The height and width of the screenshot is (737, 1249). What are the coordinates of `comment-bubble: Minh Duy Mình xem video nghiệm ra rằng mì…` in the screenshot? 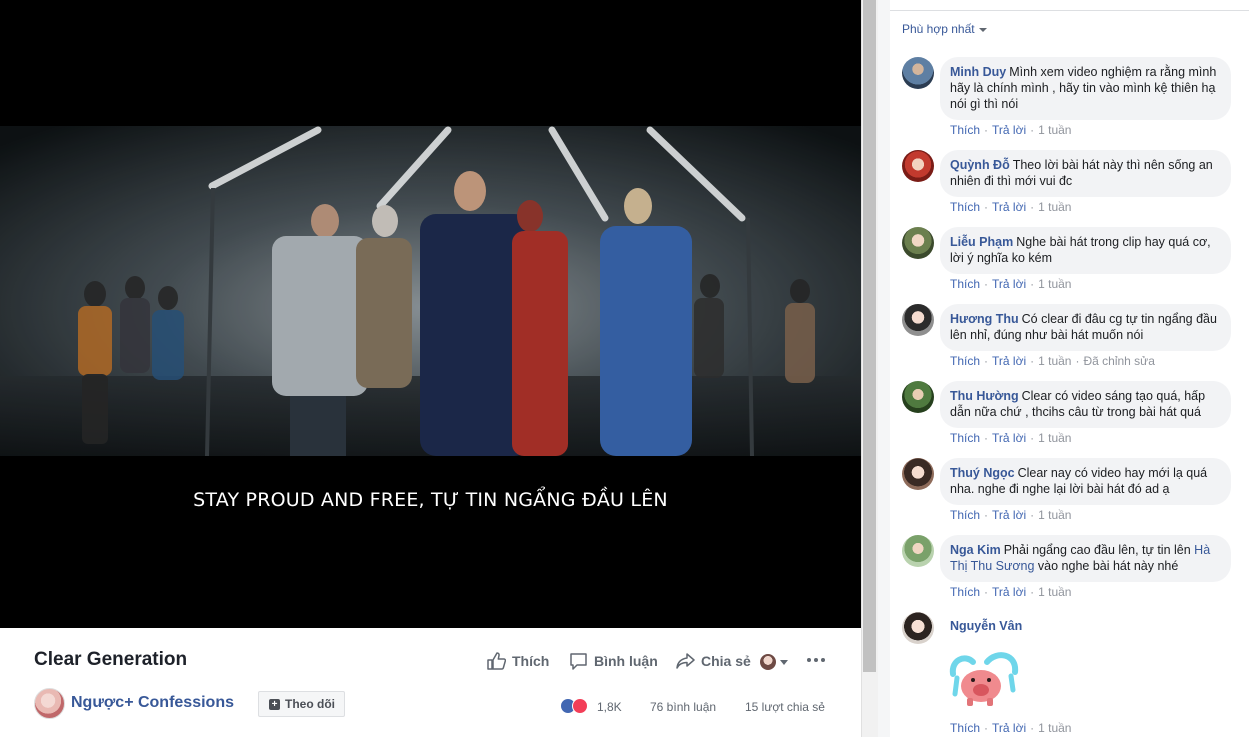 It's located at (1085, 88).